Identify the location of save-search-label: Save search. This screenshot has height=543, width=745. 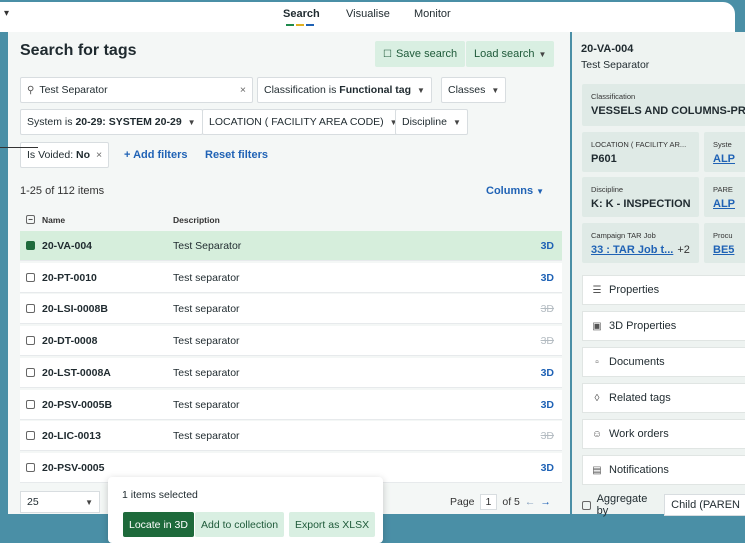
(426, 54).